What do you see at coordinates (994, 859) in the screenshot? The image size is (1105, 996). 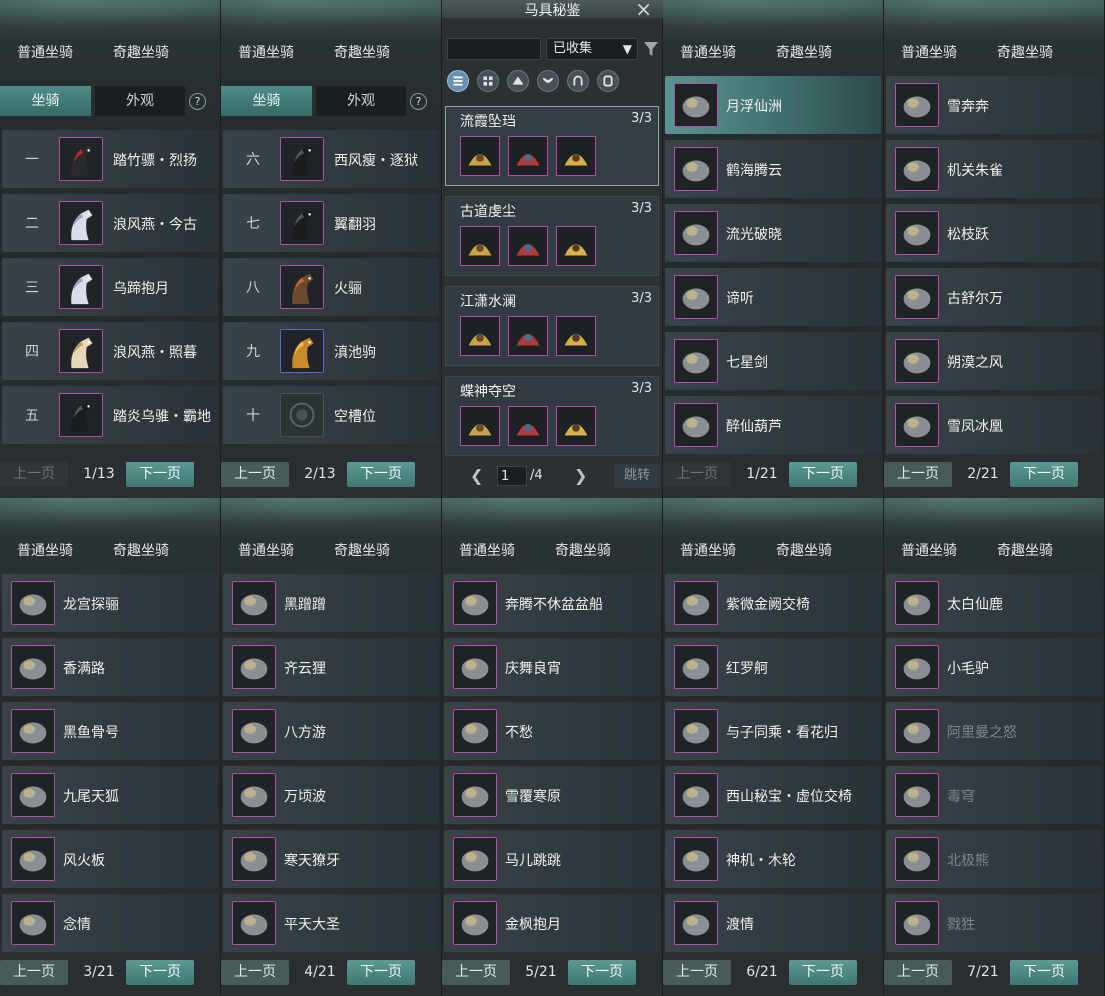 I see `mount-row: 北极熊` at bounding box center [994, 859].